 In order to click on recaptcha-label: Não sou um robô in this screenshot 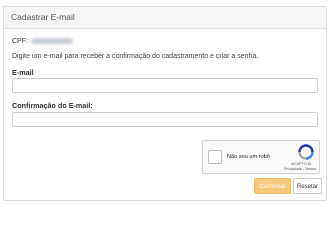, I will do `click(248, 157)`.